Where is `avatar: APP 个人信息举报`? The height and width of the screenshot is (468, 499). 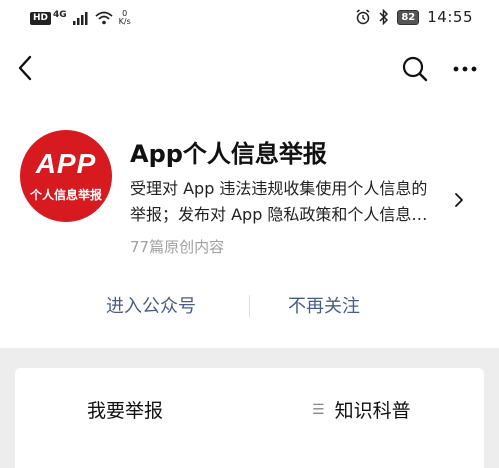
avatar: APP 个人信息举报 is located at coordinates (66, 176).